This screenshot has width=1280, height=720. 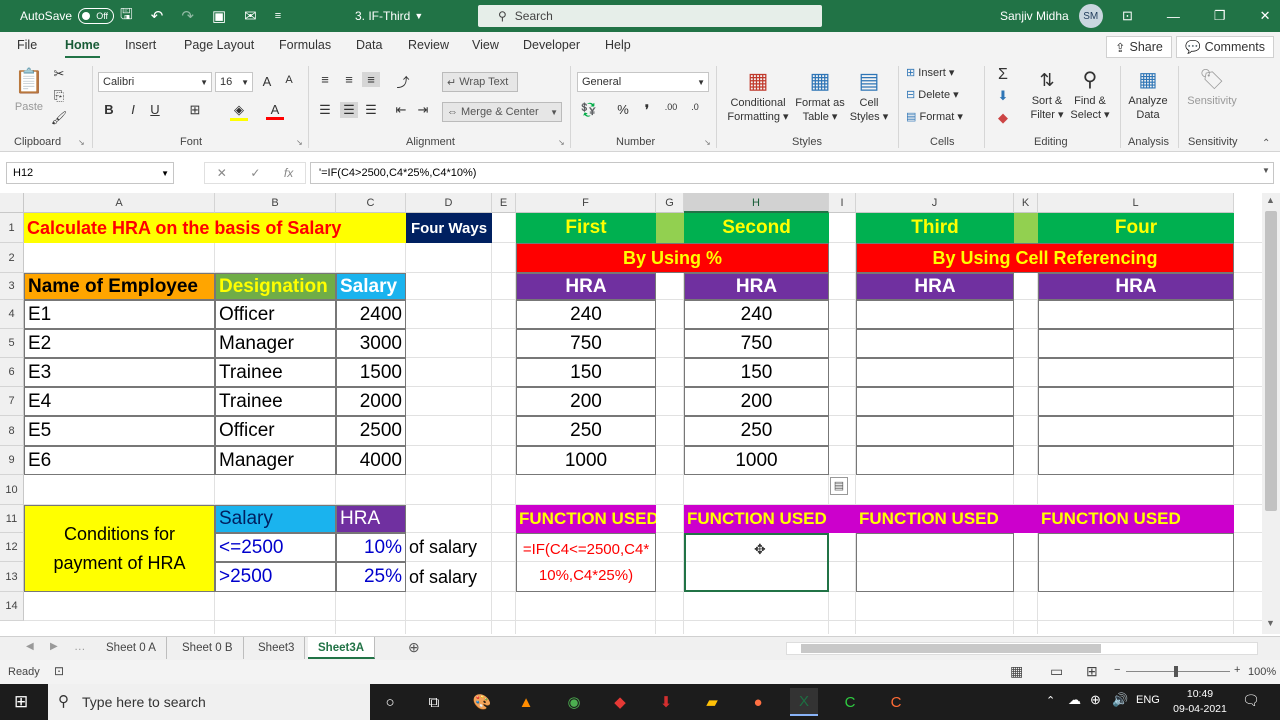 I want to click on fill-color-icon: ◈, so click(x=239, y=111).